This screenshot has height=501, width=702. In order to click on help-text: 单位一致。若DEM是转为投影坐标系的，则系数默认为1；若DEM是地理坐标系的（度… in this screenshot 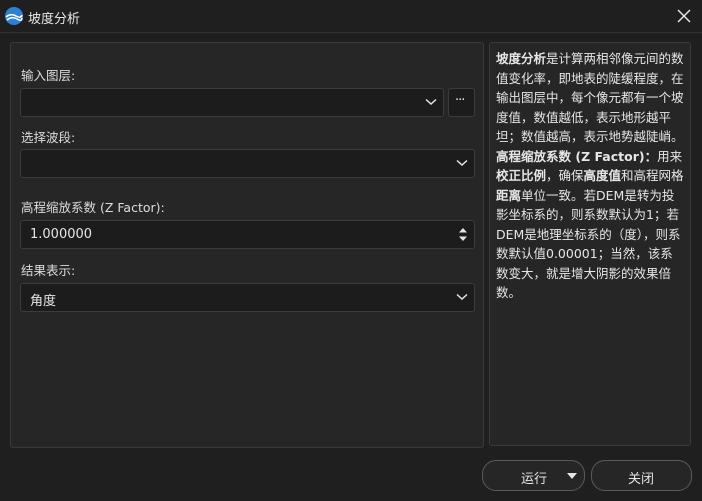, I will do `click(588, 244)`.